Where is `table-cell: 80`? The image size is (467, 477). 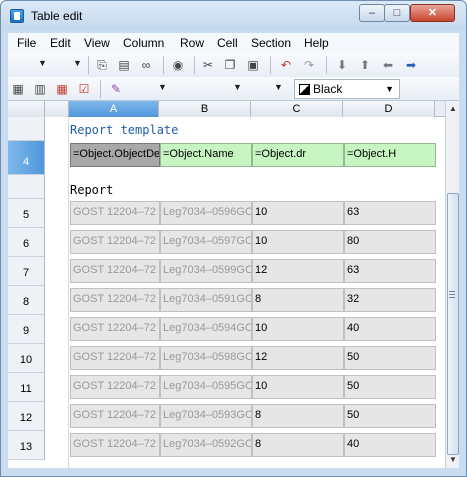
table-cell: 80 is located at coordinates (390, 242).